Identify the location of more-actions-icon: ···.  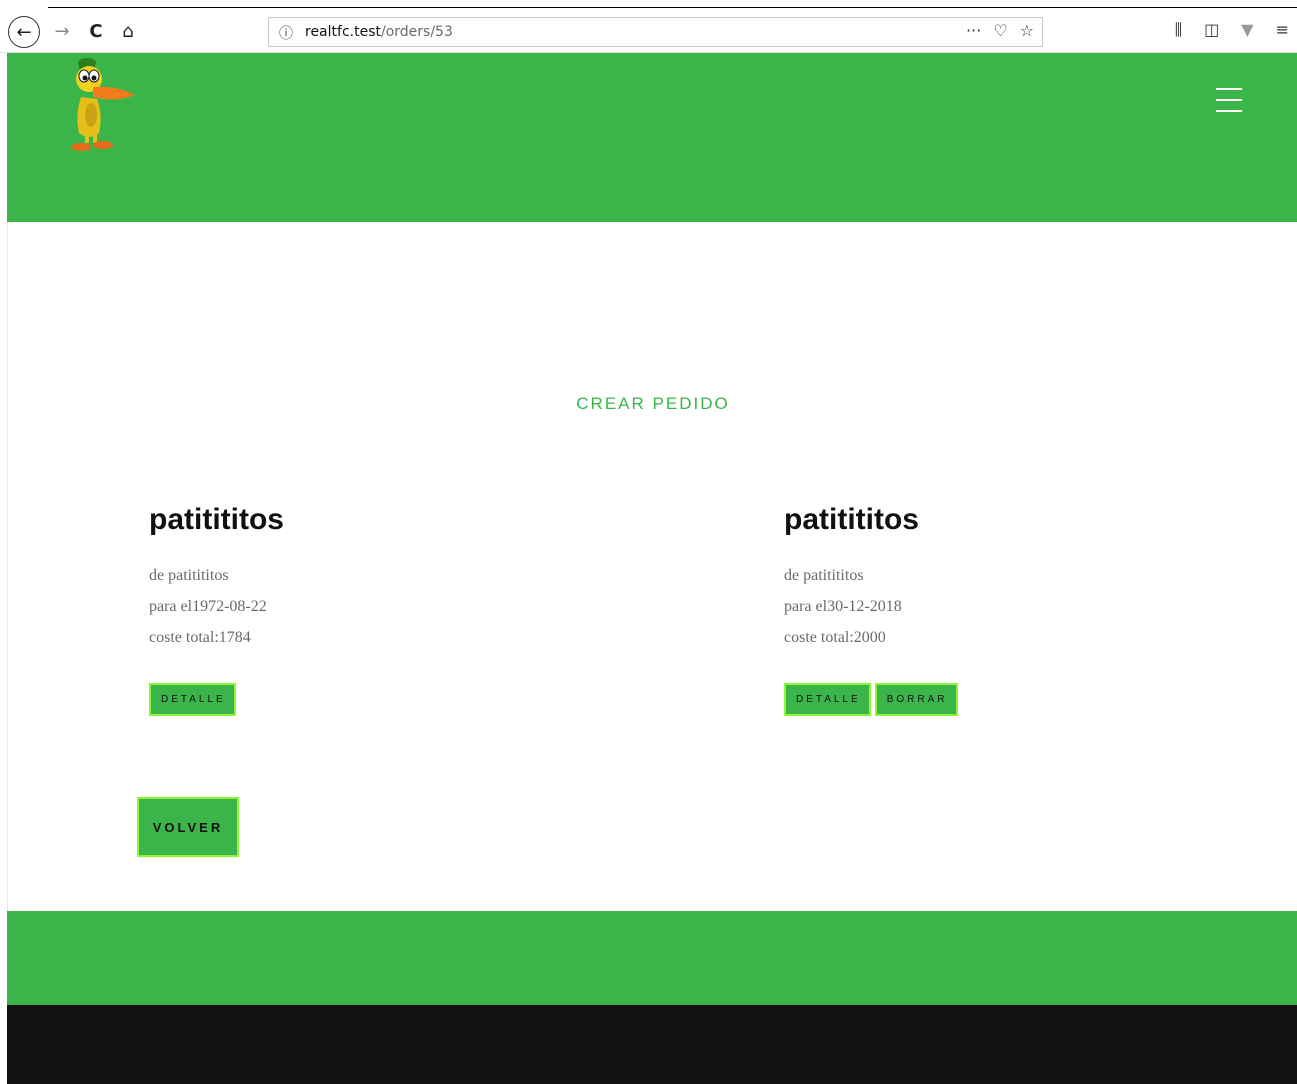
(973, 30).